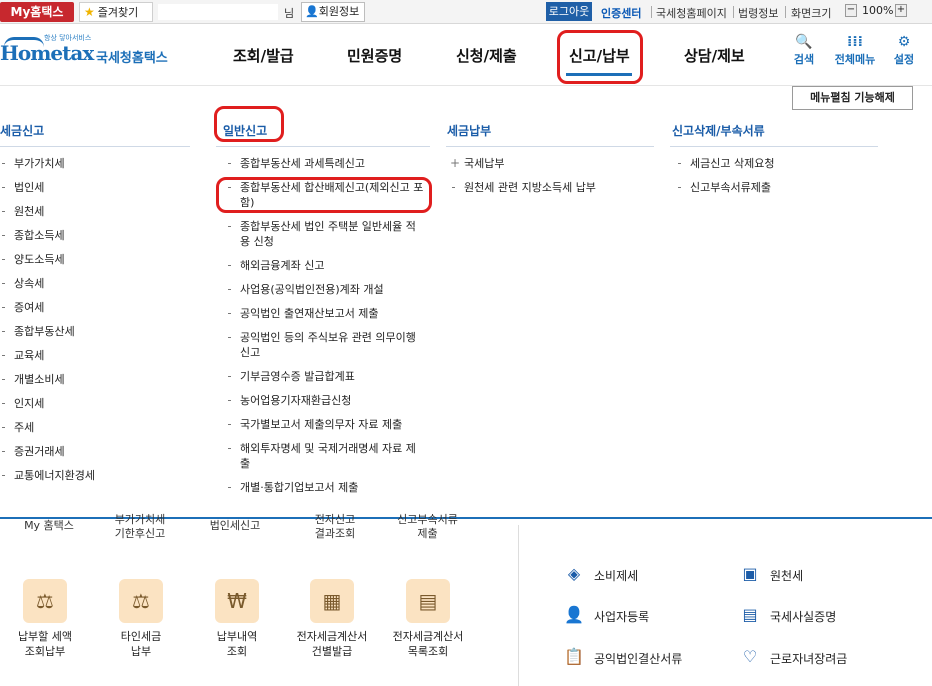 This screenshot has height=686, width=932. I want to click on menu-item-withholding: 원천세, so click(47, 211).